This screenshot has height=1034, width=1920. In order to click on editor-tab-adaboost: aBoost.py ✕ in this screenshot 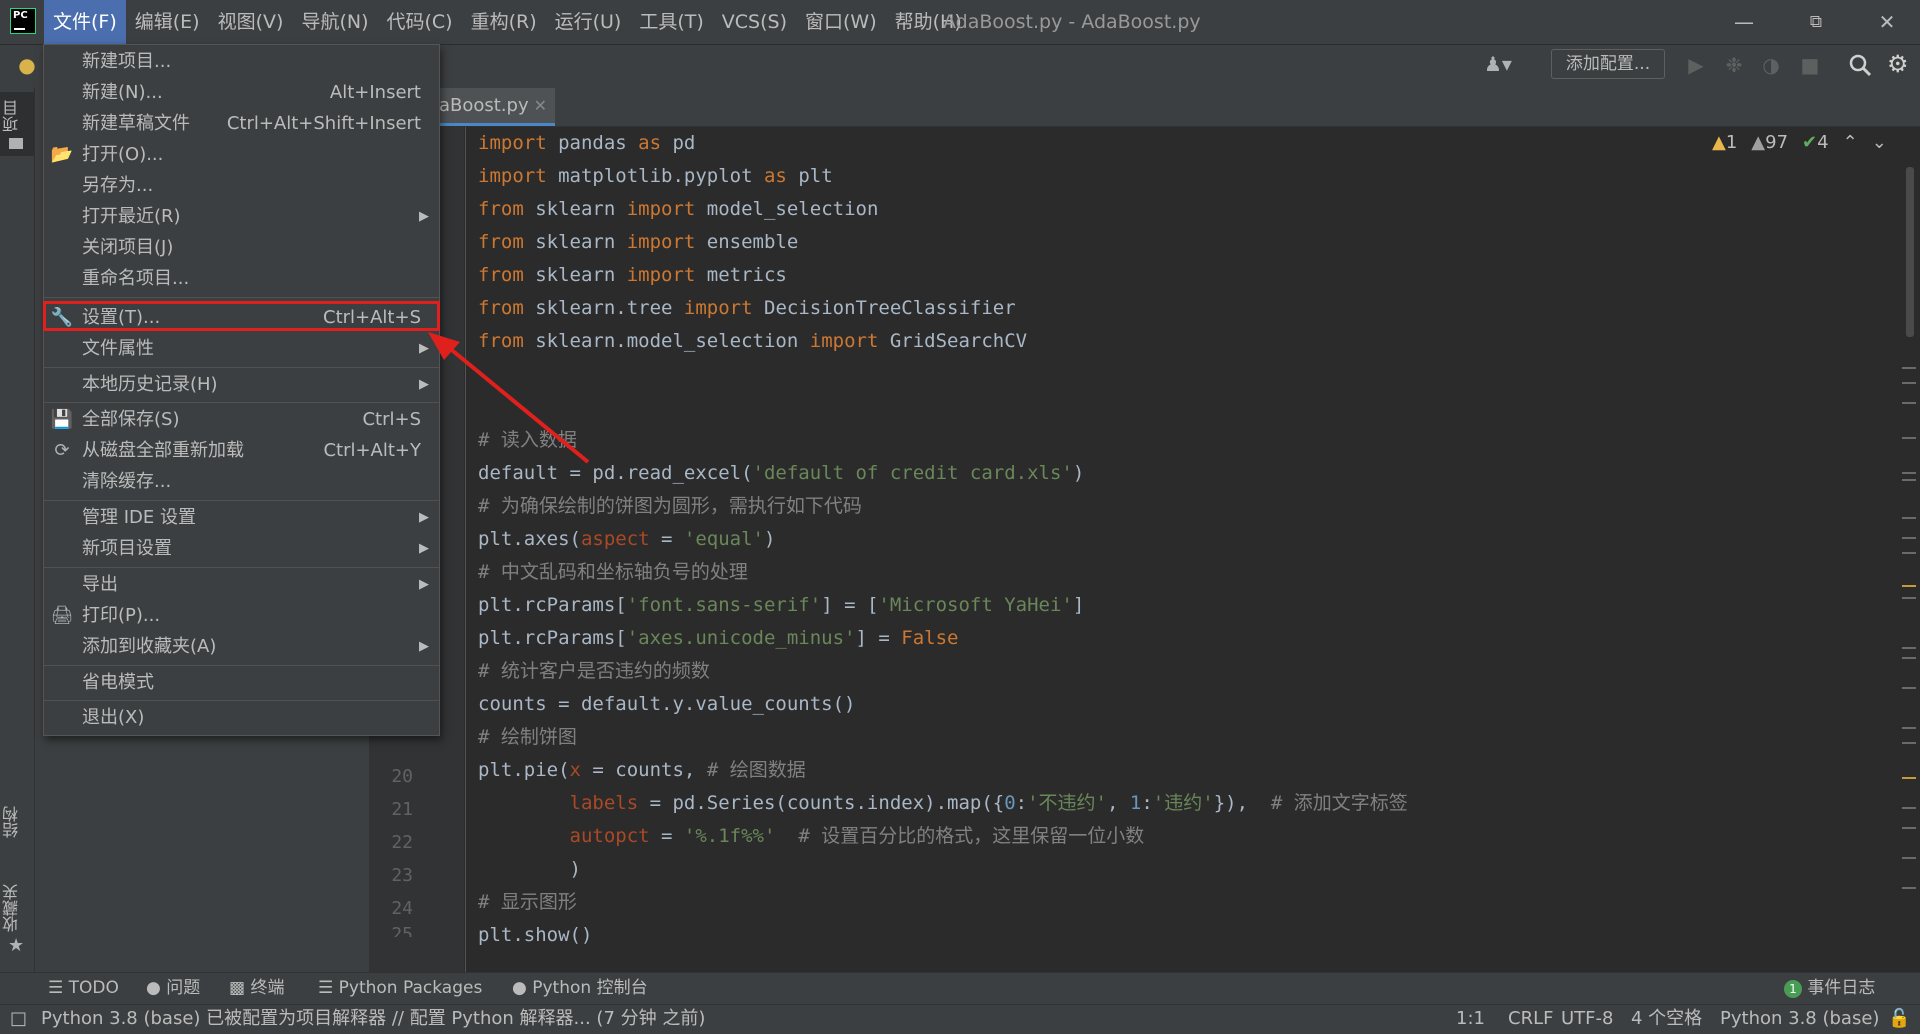, I will do `click(496, 107)`.